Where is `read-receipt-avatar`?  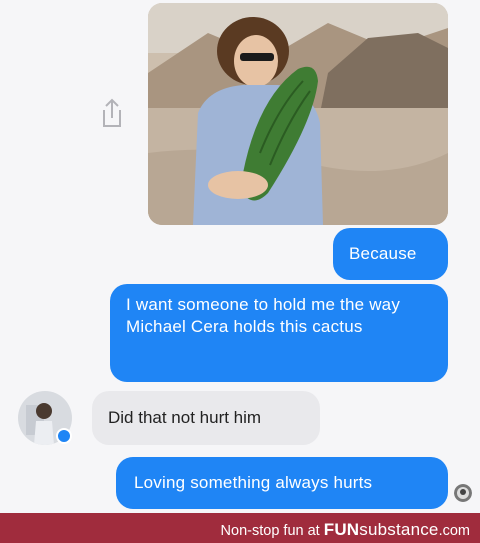 read-receipt-avatar is located at coordinates (463, 493).